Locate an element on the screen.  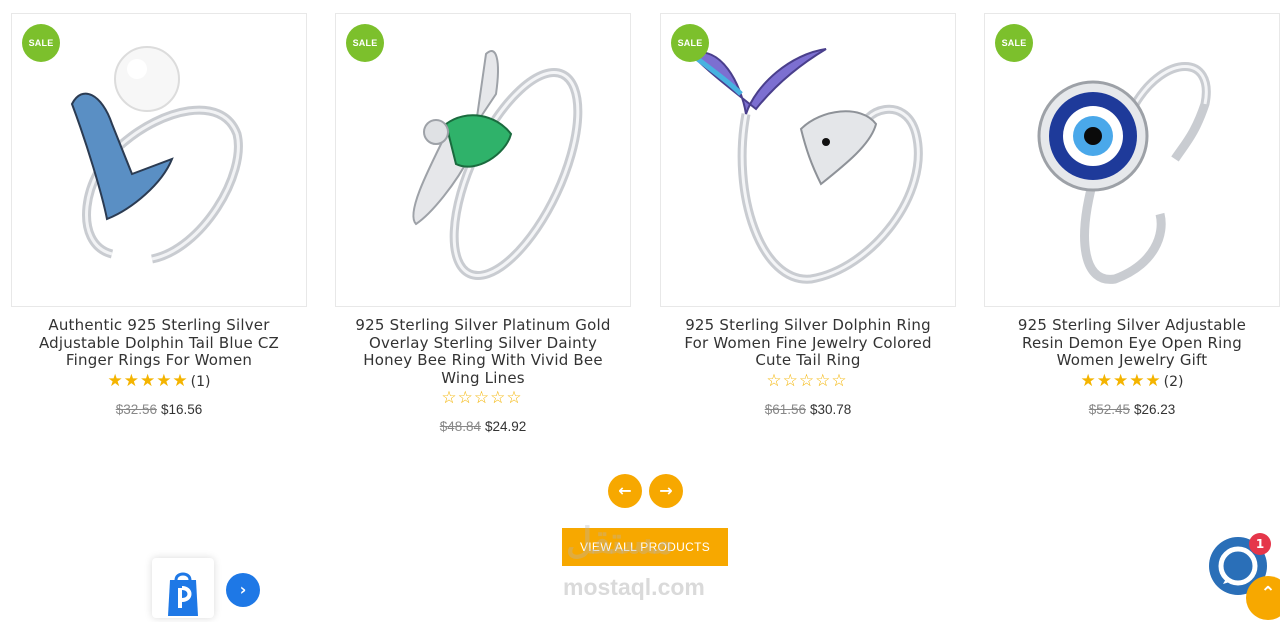
product-rating: ★★★★★ (1) is located at coordinates (159, 382).